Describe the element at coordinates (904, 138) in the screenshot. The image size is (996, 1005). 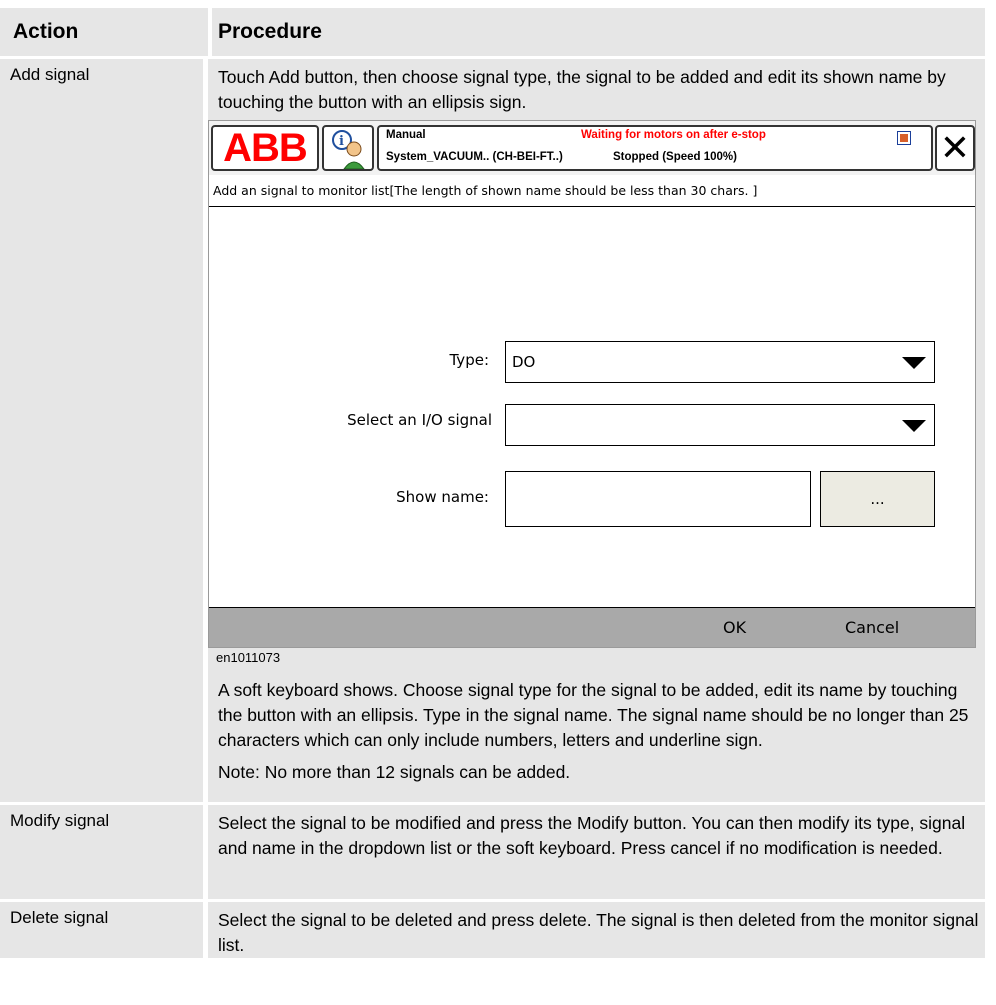
I see `quickset-icon` at that location.